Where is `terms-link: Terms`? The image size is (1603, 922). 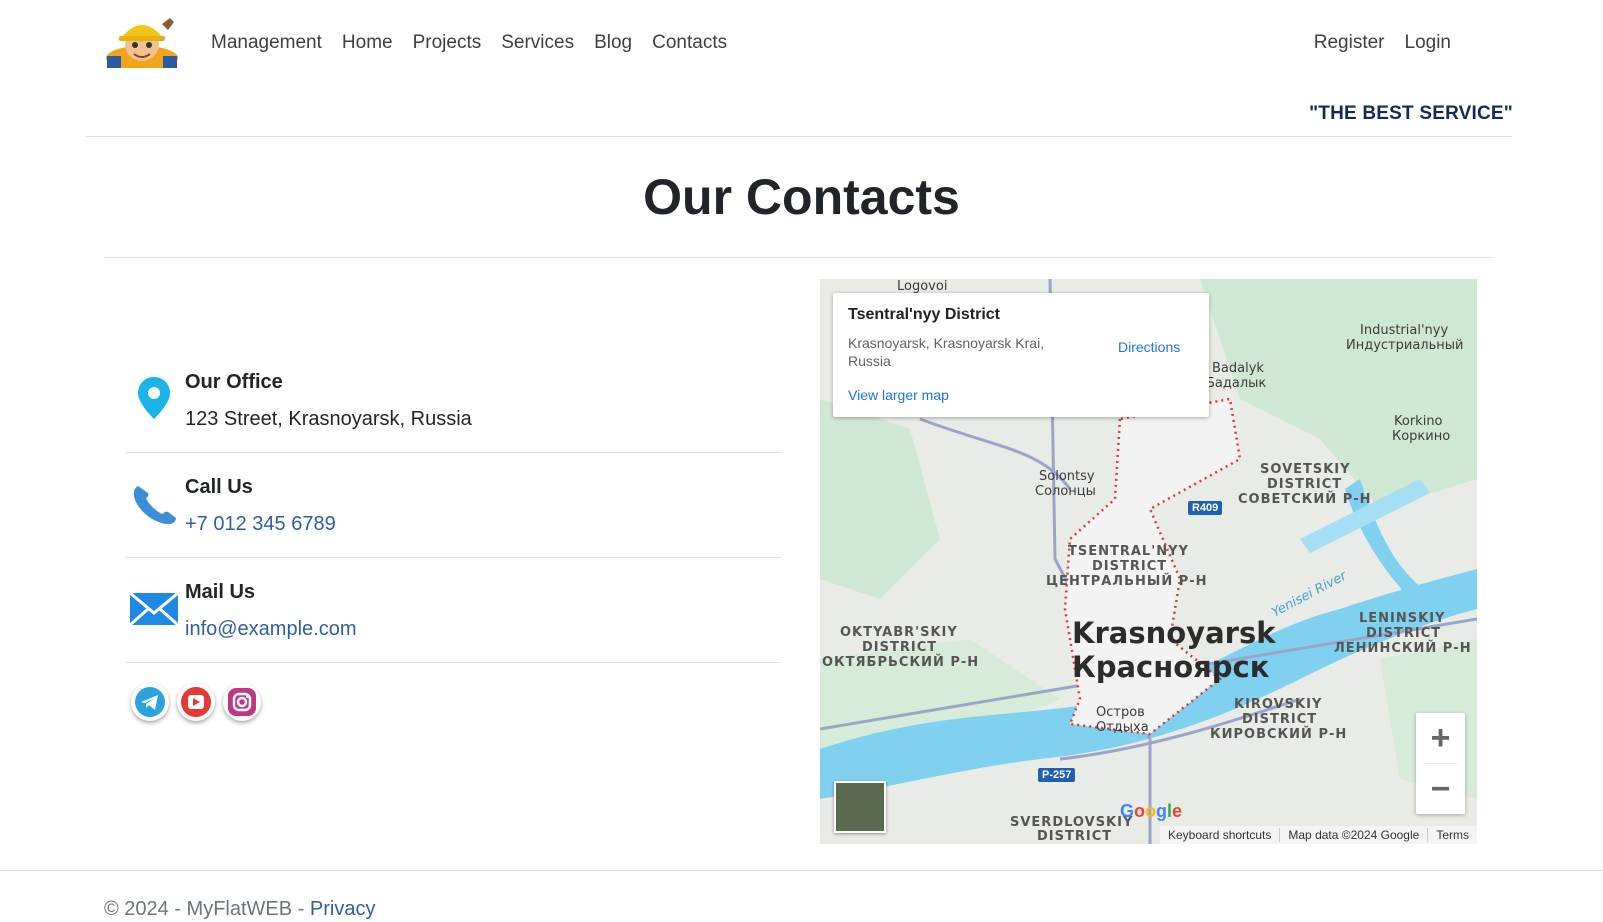
terms-link: Terms is located at coordinates (1452, 835).